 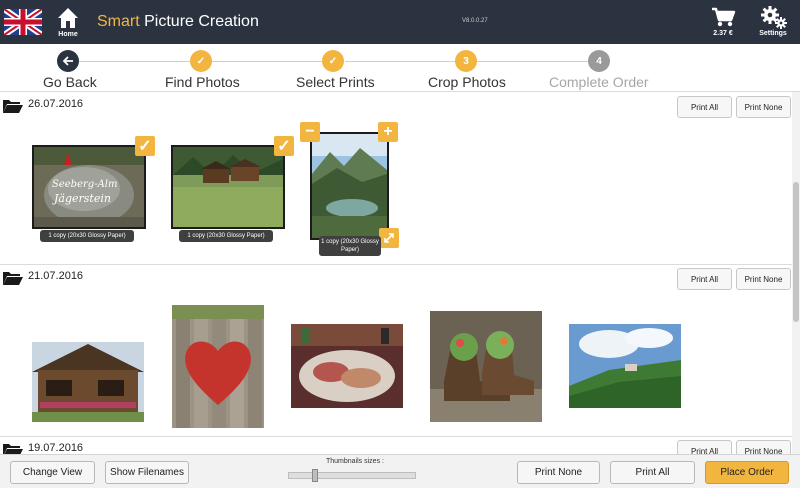 I want to click on crop-expand-icon, so click(x=389, y=238).